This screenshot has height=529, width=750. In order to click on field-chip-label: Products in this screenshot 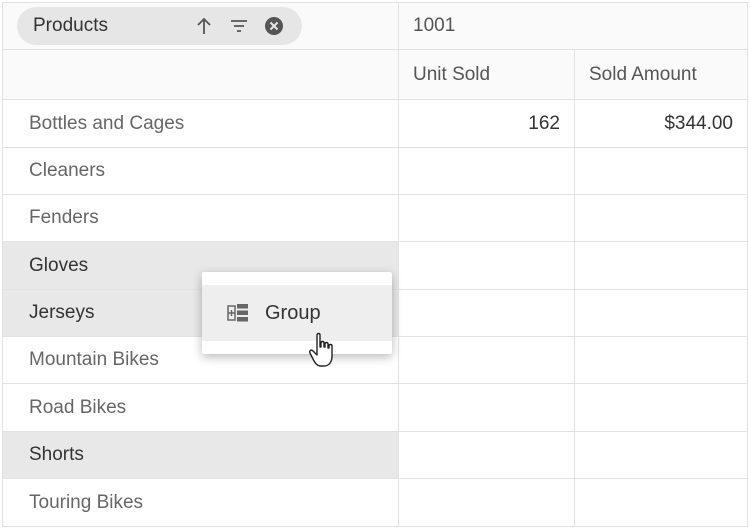, I will do `click(70, 25)`.